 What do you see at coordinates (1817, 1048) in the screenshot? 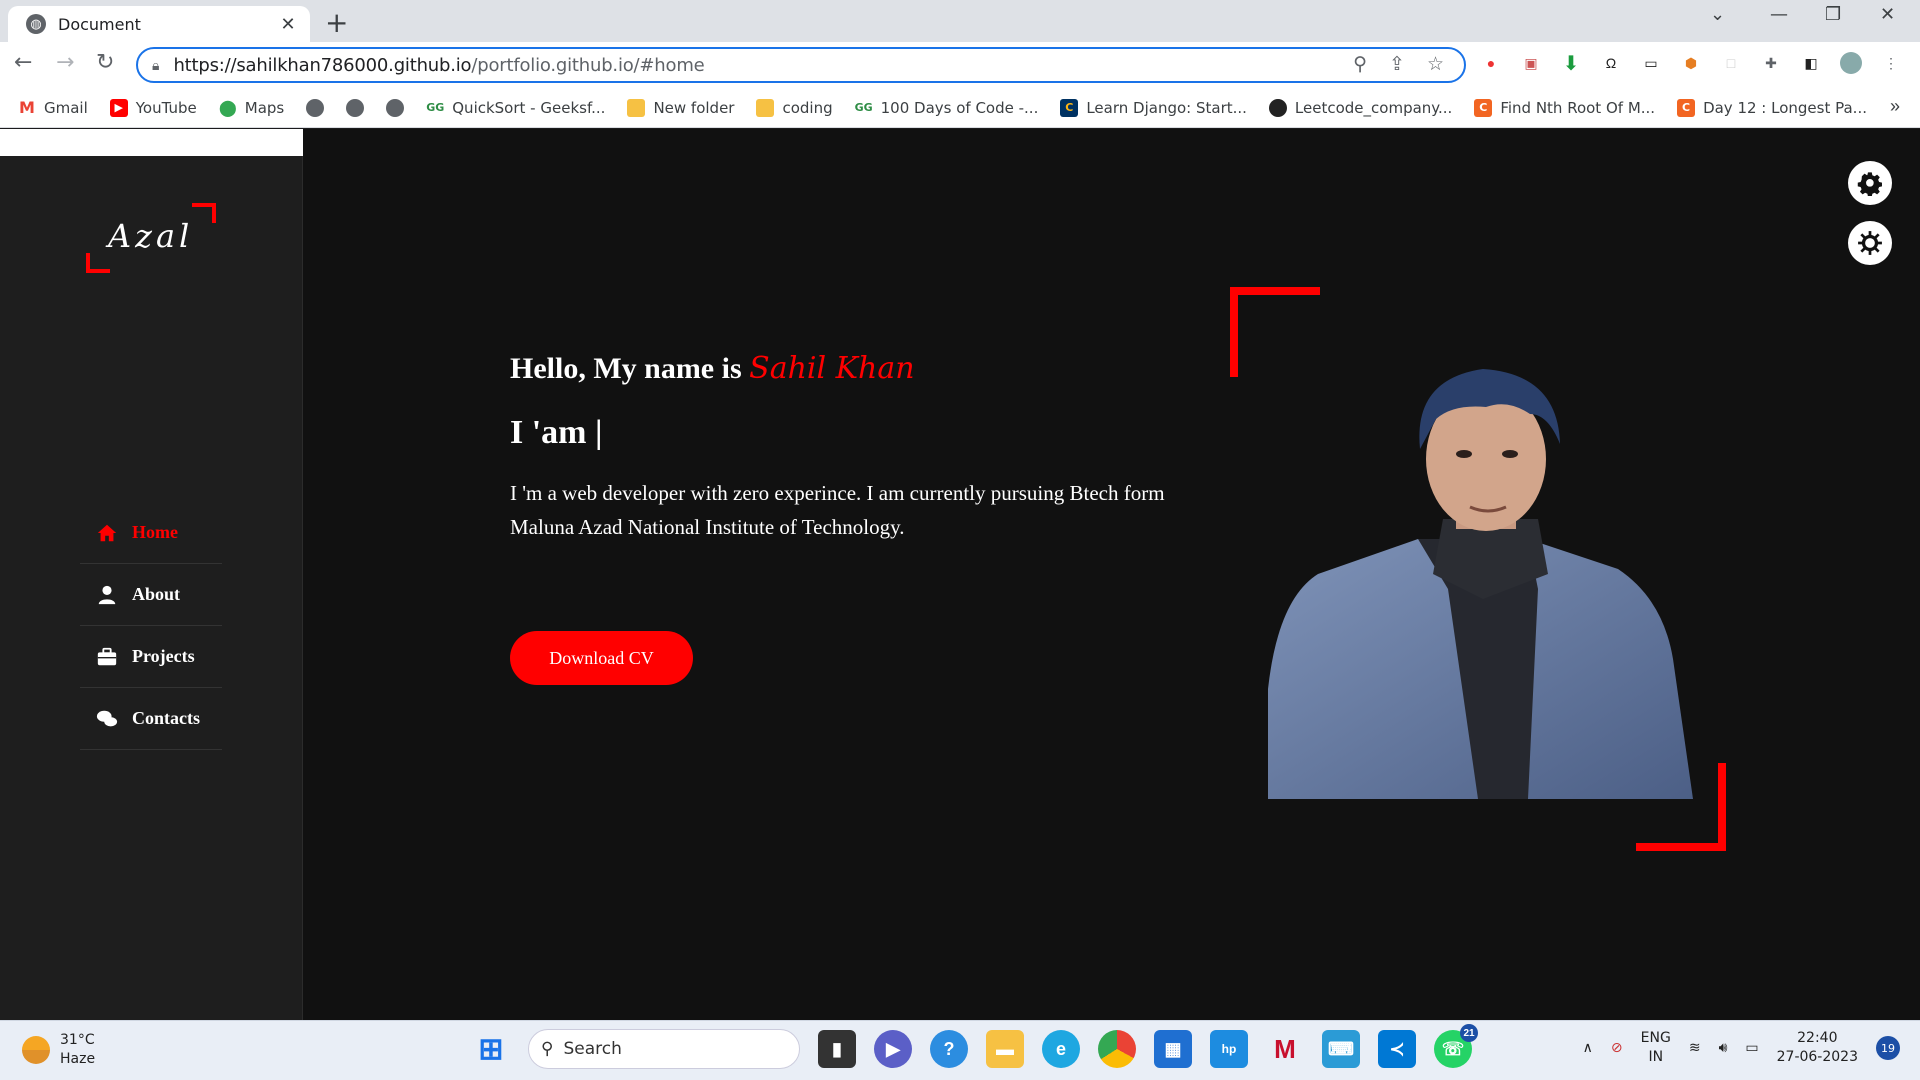
I see `clock: 22:40 27-06-2023` at bounding box center [1817, 1048].